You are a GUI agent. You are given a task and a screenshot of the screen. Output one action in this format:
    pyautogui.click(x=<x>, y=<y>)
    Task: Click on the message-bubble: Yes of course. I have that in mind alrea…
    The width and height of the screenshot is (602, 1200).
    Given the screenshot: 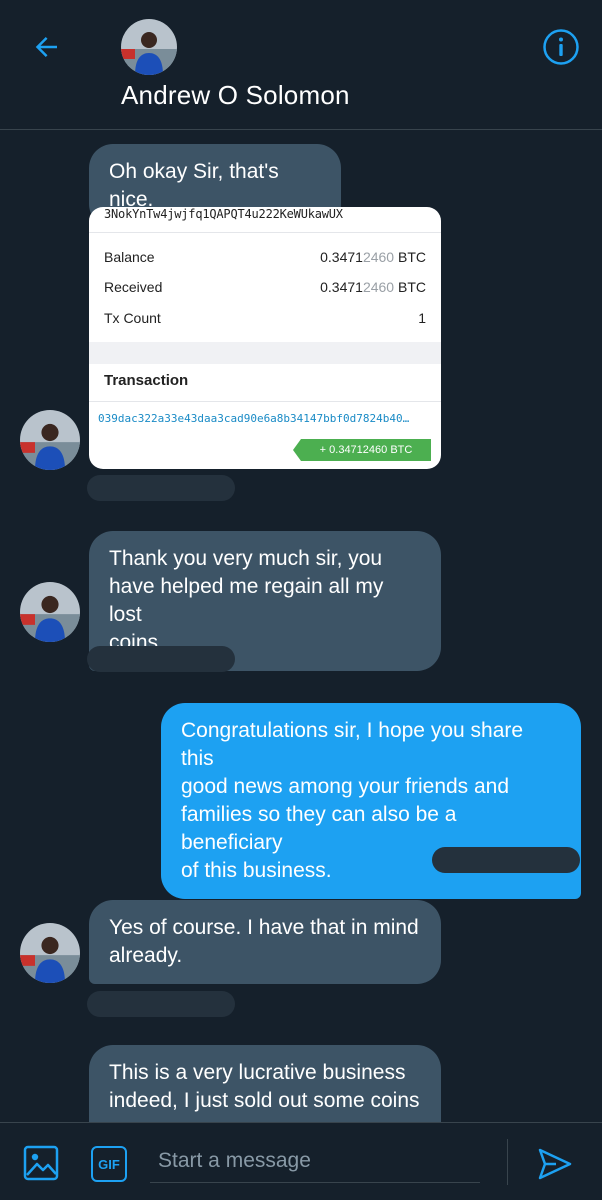 What is the action you would take?
    pyautogui.click(x=265, y=942)
    